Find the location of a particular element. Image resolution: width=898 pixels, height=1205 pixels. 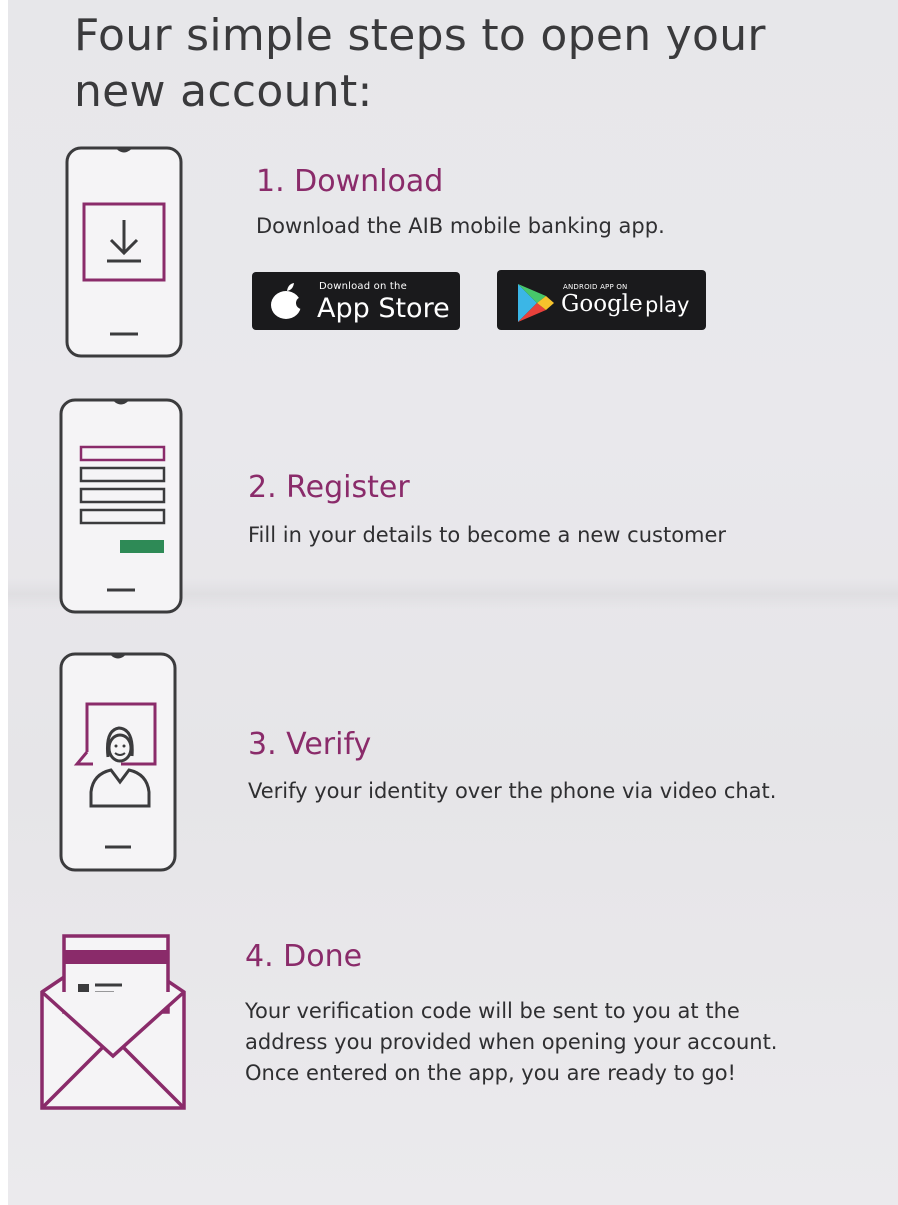

apple-icon is located at coordinates (287, 301).